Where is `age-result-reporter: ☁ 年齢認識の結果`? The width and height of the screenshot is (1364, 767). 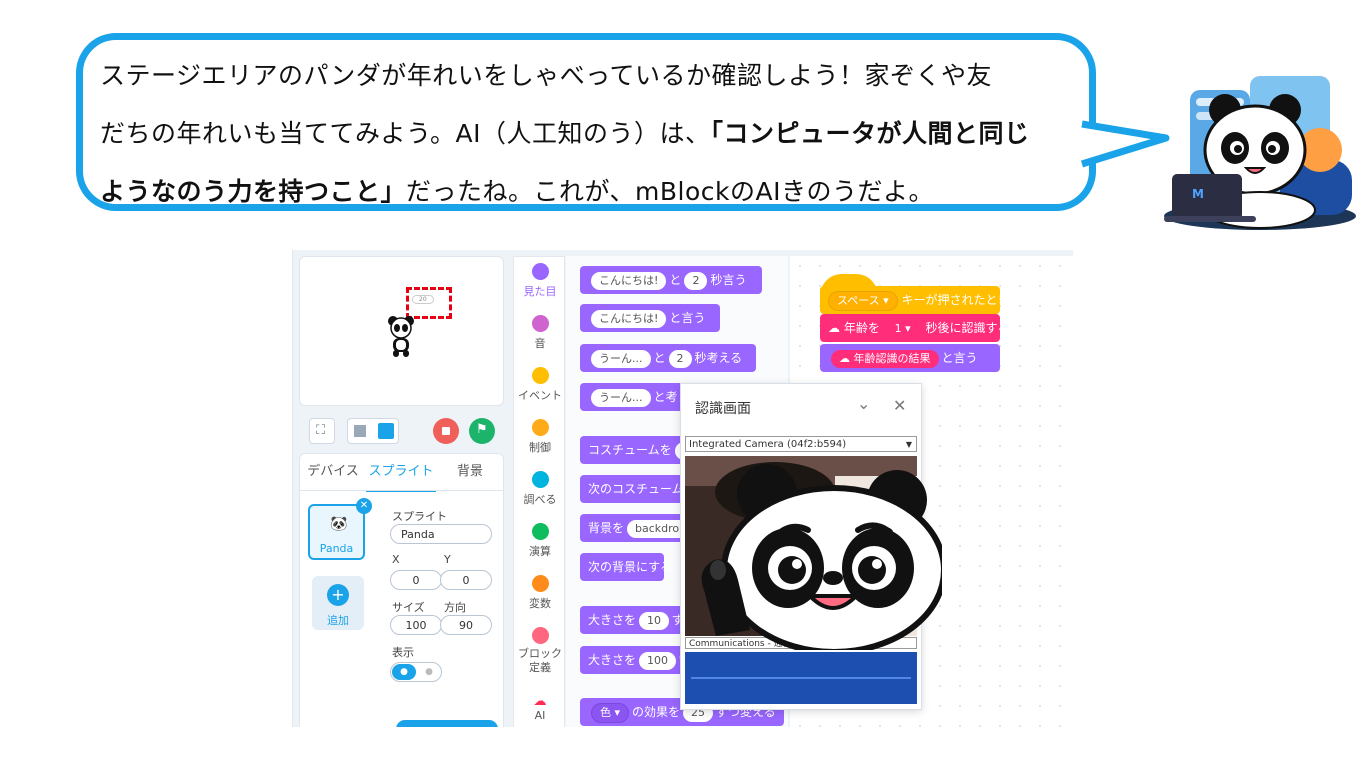
age-result-reporter: ☁ 年齢認識の結果 is located at coordinates (885, 359).